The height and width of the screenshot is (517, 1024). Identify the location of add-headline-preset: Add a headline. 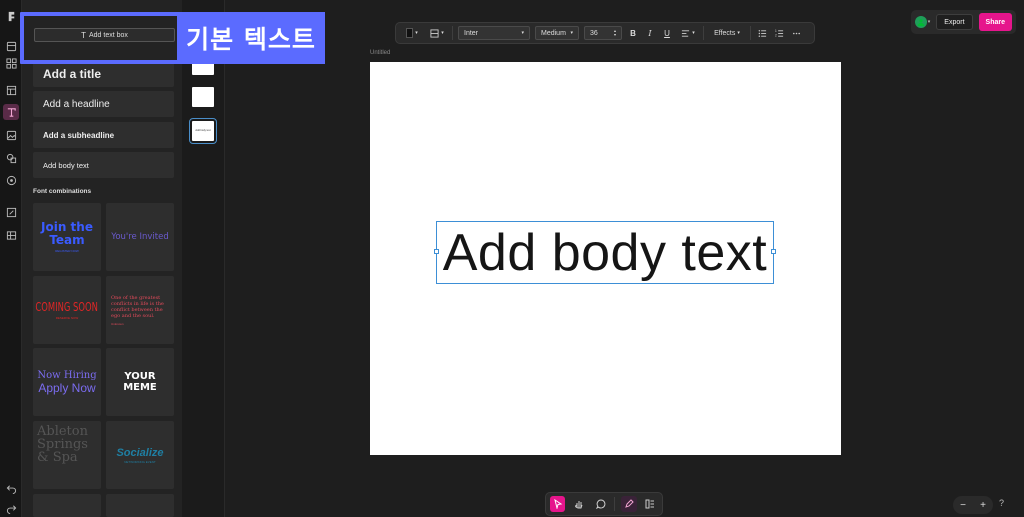
(103, 104).